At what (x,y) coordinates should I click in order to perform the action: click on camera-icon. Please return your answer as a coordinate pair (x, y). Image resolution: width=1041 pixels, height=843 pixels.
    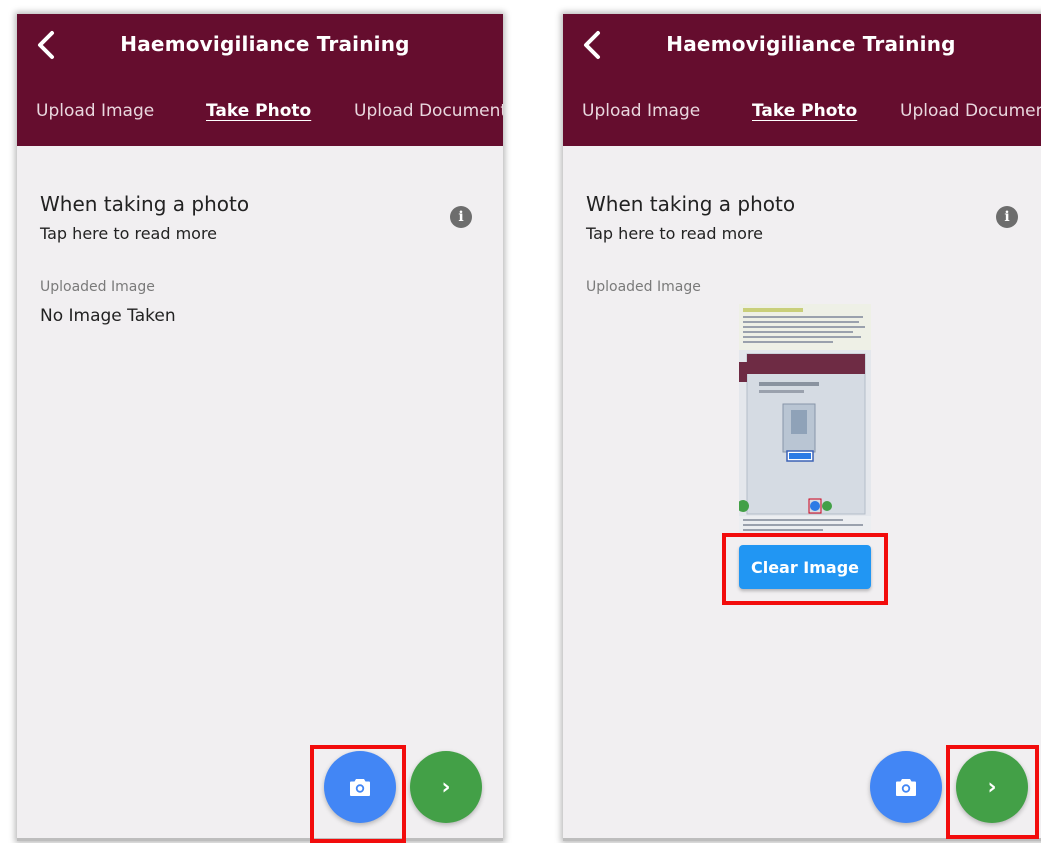
    Looking at the image, I should click on (906, 787).